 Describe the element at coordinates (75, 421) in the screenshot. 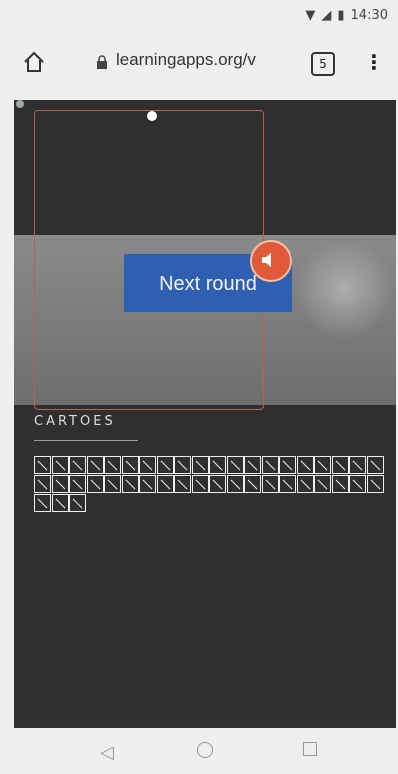

I see `section-label: CARTOES` at that location.